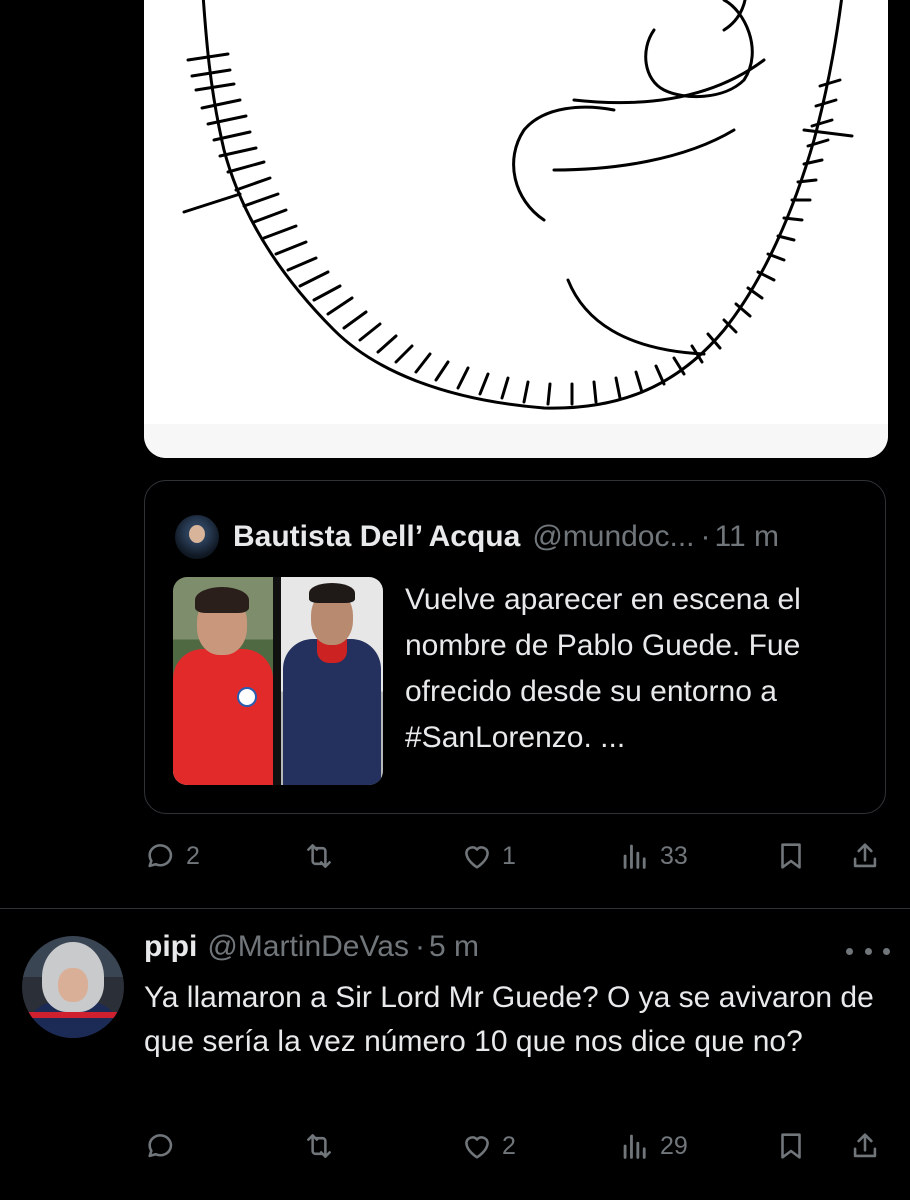 The height and width of the screenshot is (1200, 910). What do you see at coordinates (674, 1145) in the screenshot?
I see `views-count: 29` at bounding box center [674, 1145].